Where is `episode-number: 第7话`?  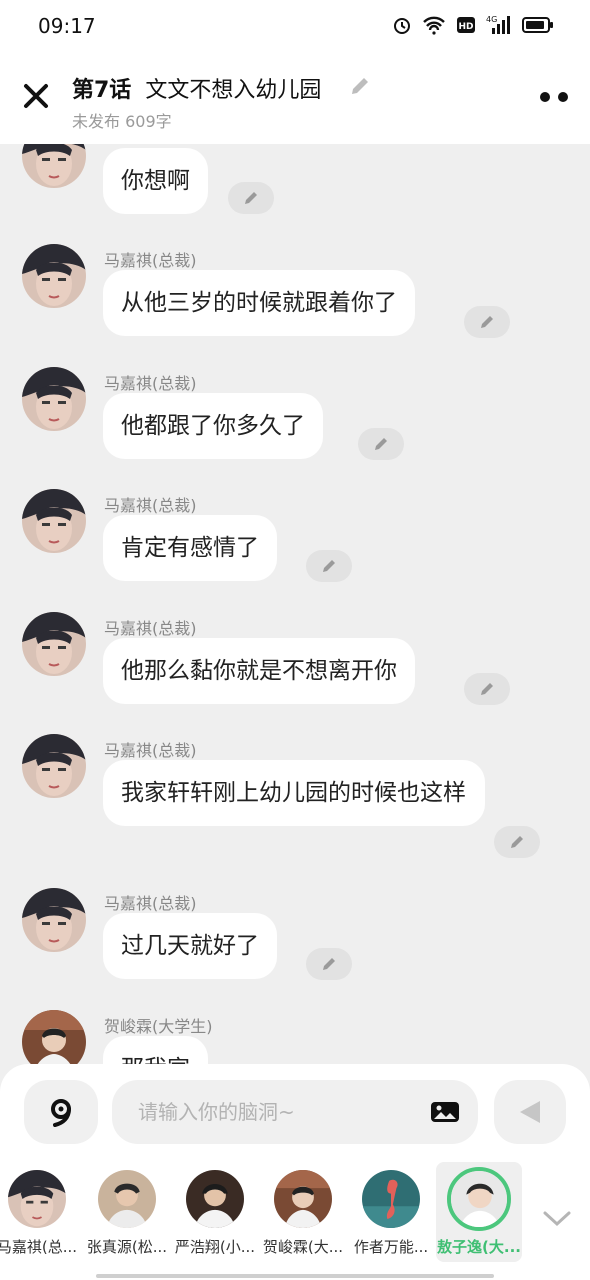
episode-number: 第7话 is located at coordinates (102, 90).